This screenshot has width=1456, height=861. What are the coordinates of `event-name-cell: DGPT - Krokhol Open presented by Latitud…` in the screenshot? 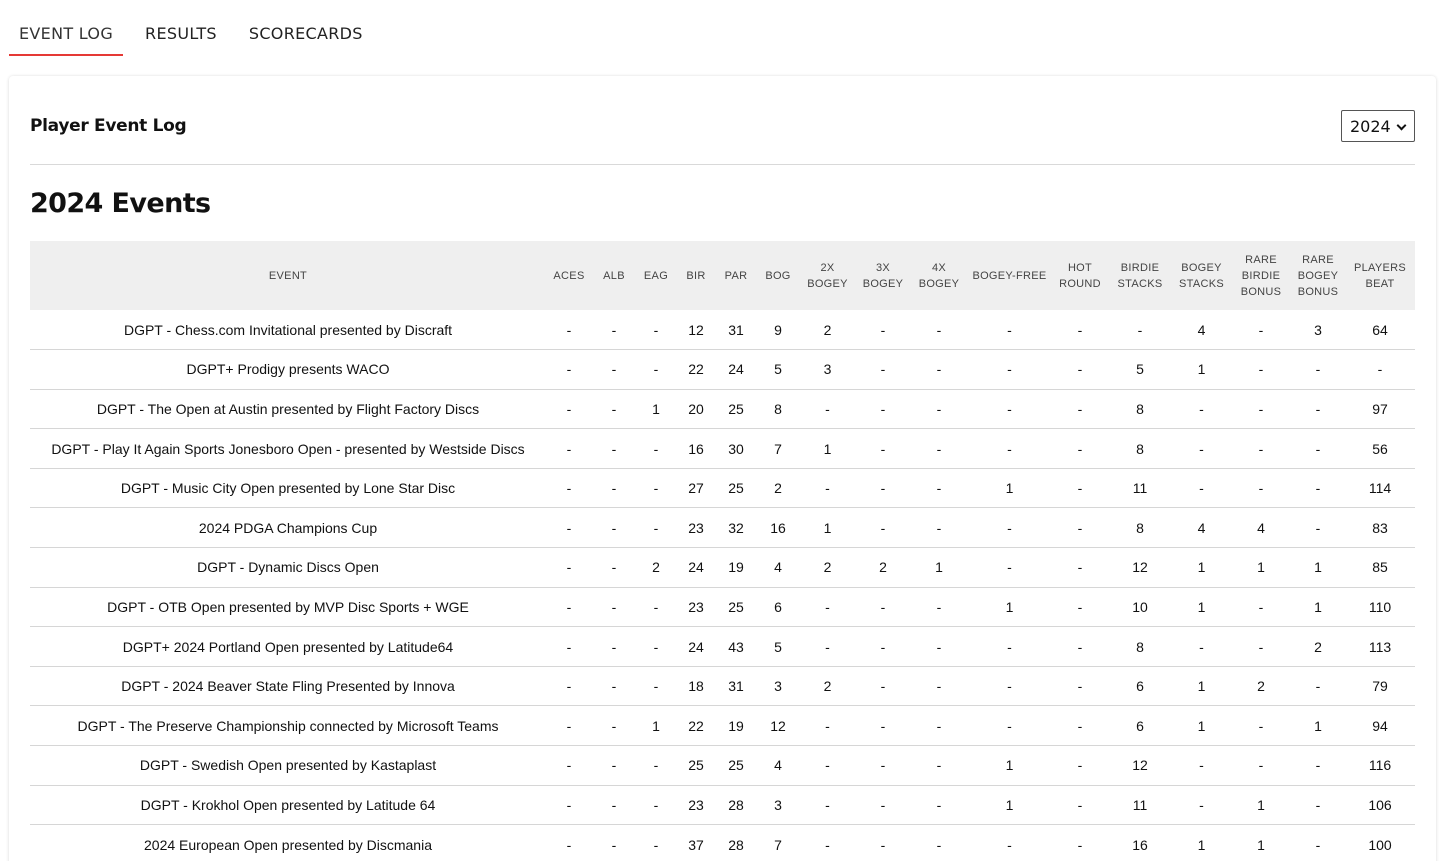 It's located at (288, 805).